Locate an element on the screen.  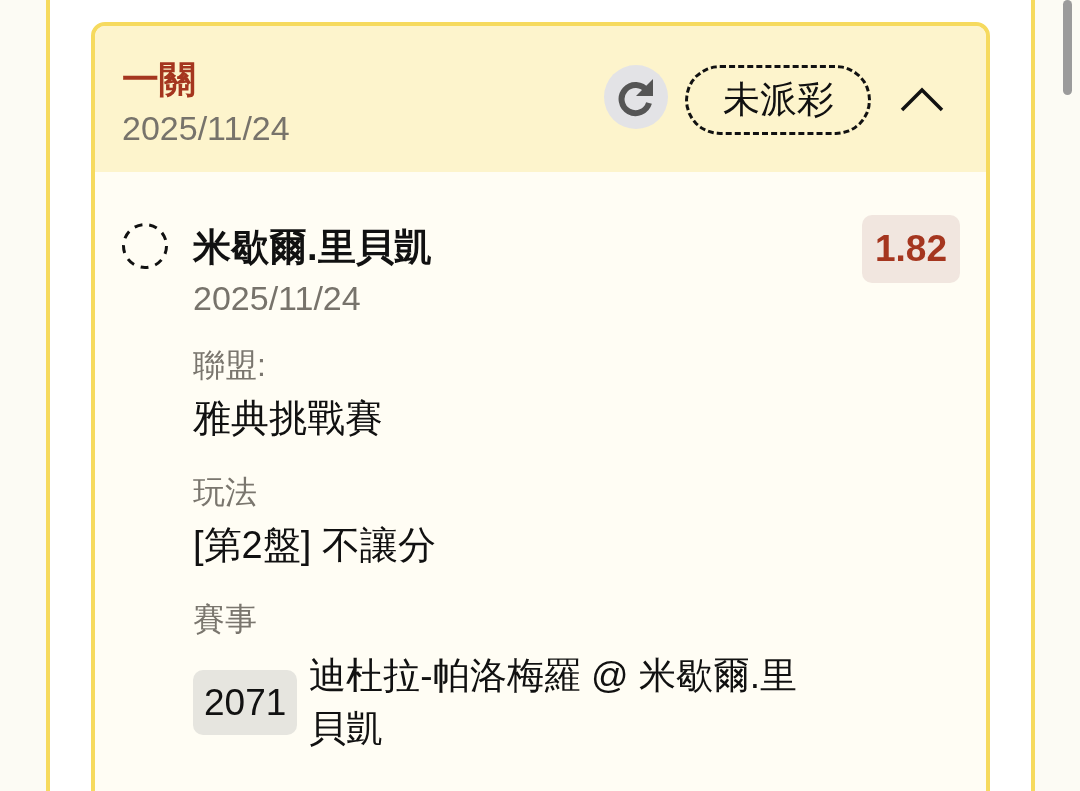
match-name: 迪杜拉-帕洛梅羅 @ 米歇爾.里貝凱 is located at coordinates (554, 702).